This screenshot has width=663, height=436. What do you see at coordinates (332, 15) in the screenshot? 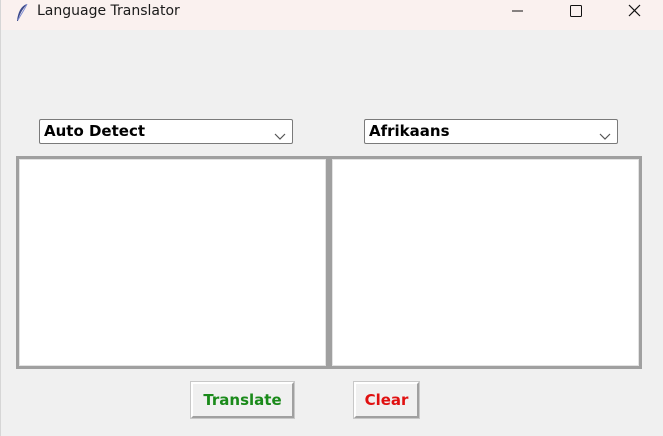
I see `title-bar: Language Translator` at bounding box center [332, 15].